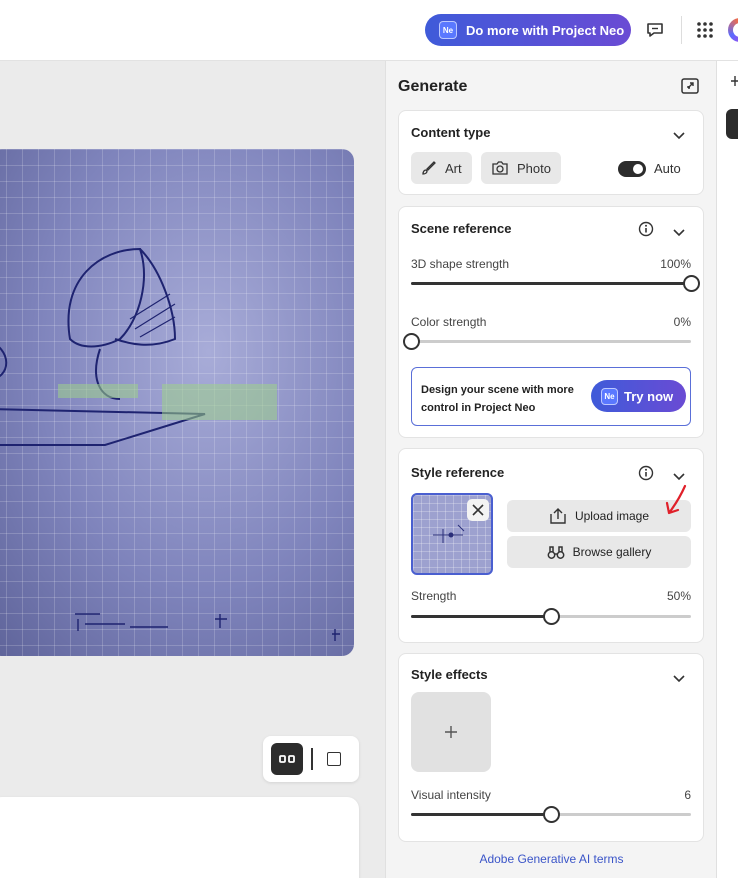 Image resolution: width=738 pixels, height=878 pixels. What do you see at coordinates (649, 396) in the screenshot?
I see `try-now-label: Try now` at bounding box center [649, 396].